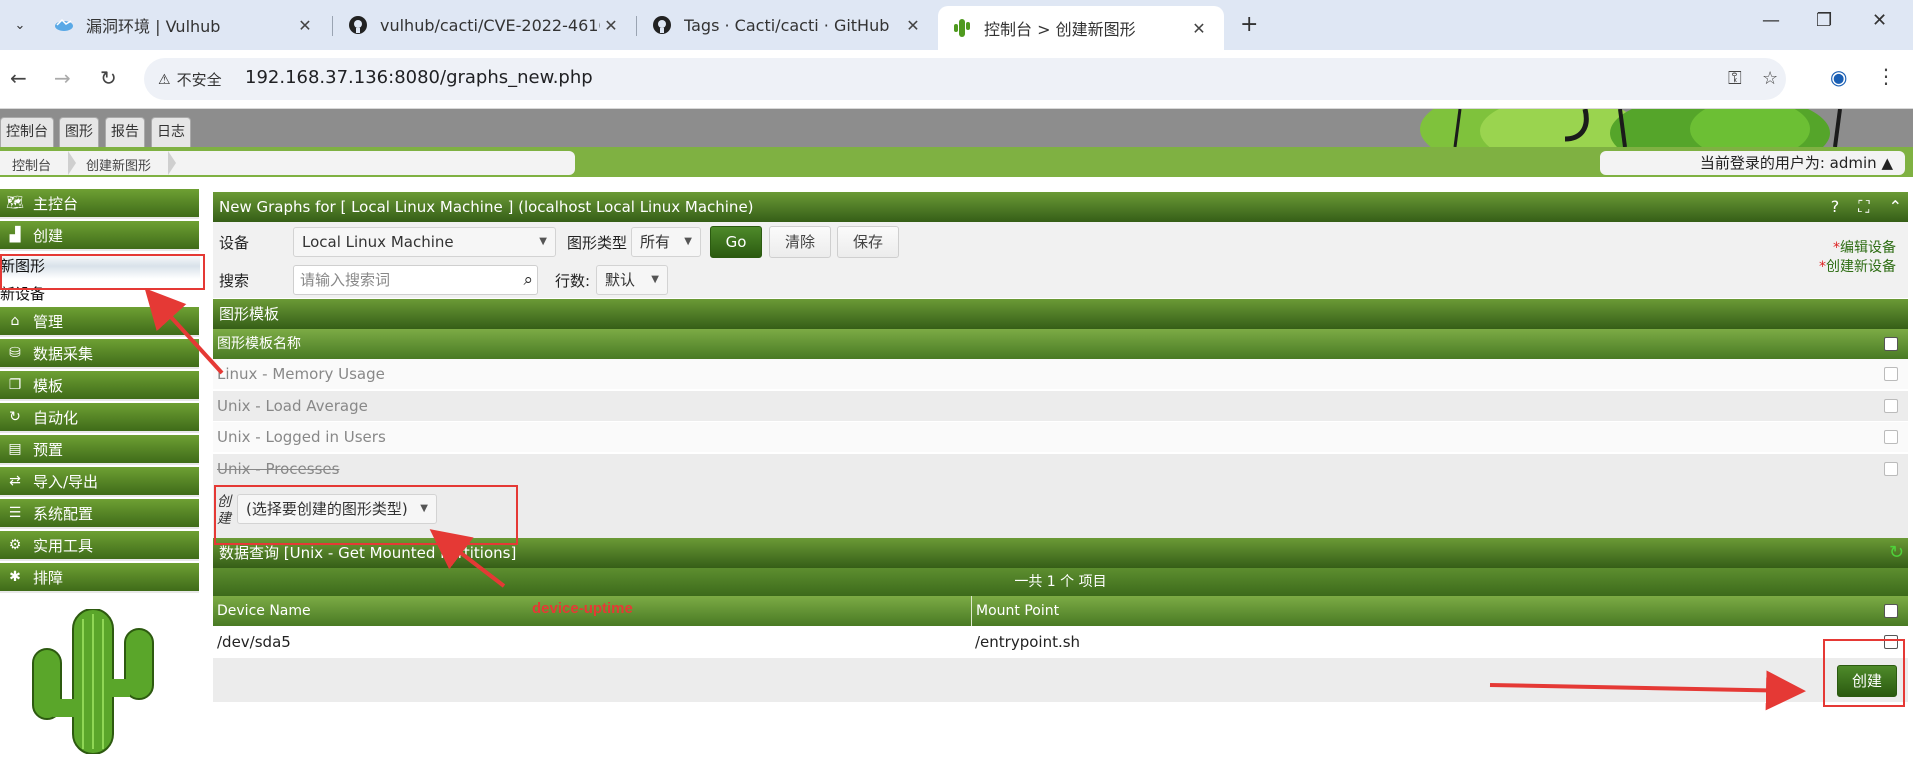  Describe the element at coordinates (108, 78) in the screenshot. I see `reload-icon: ↻` at that location.